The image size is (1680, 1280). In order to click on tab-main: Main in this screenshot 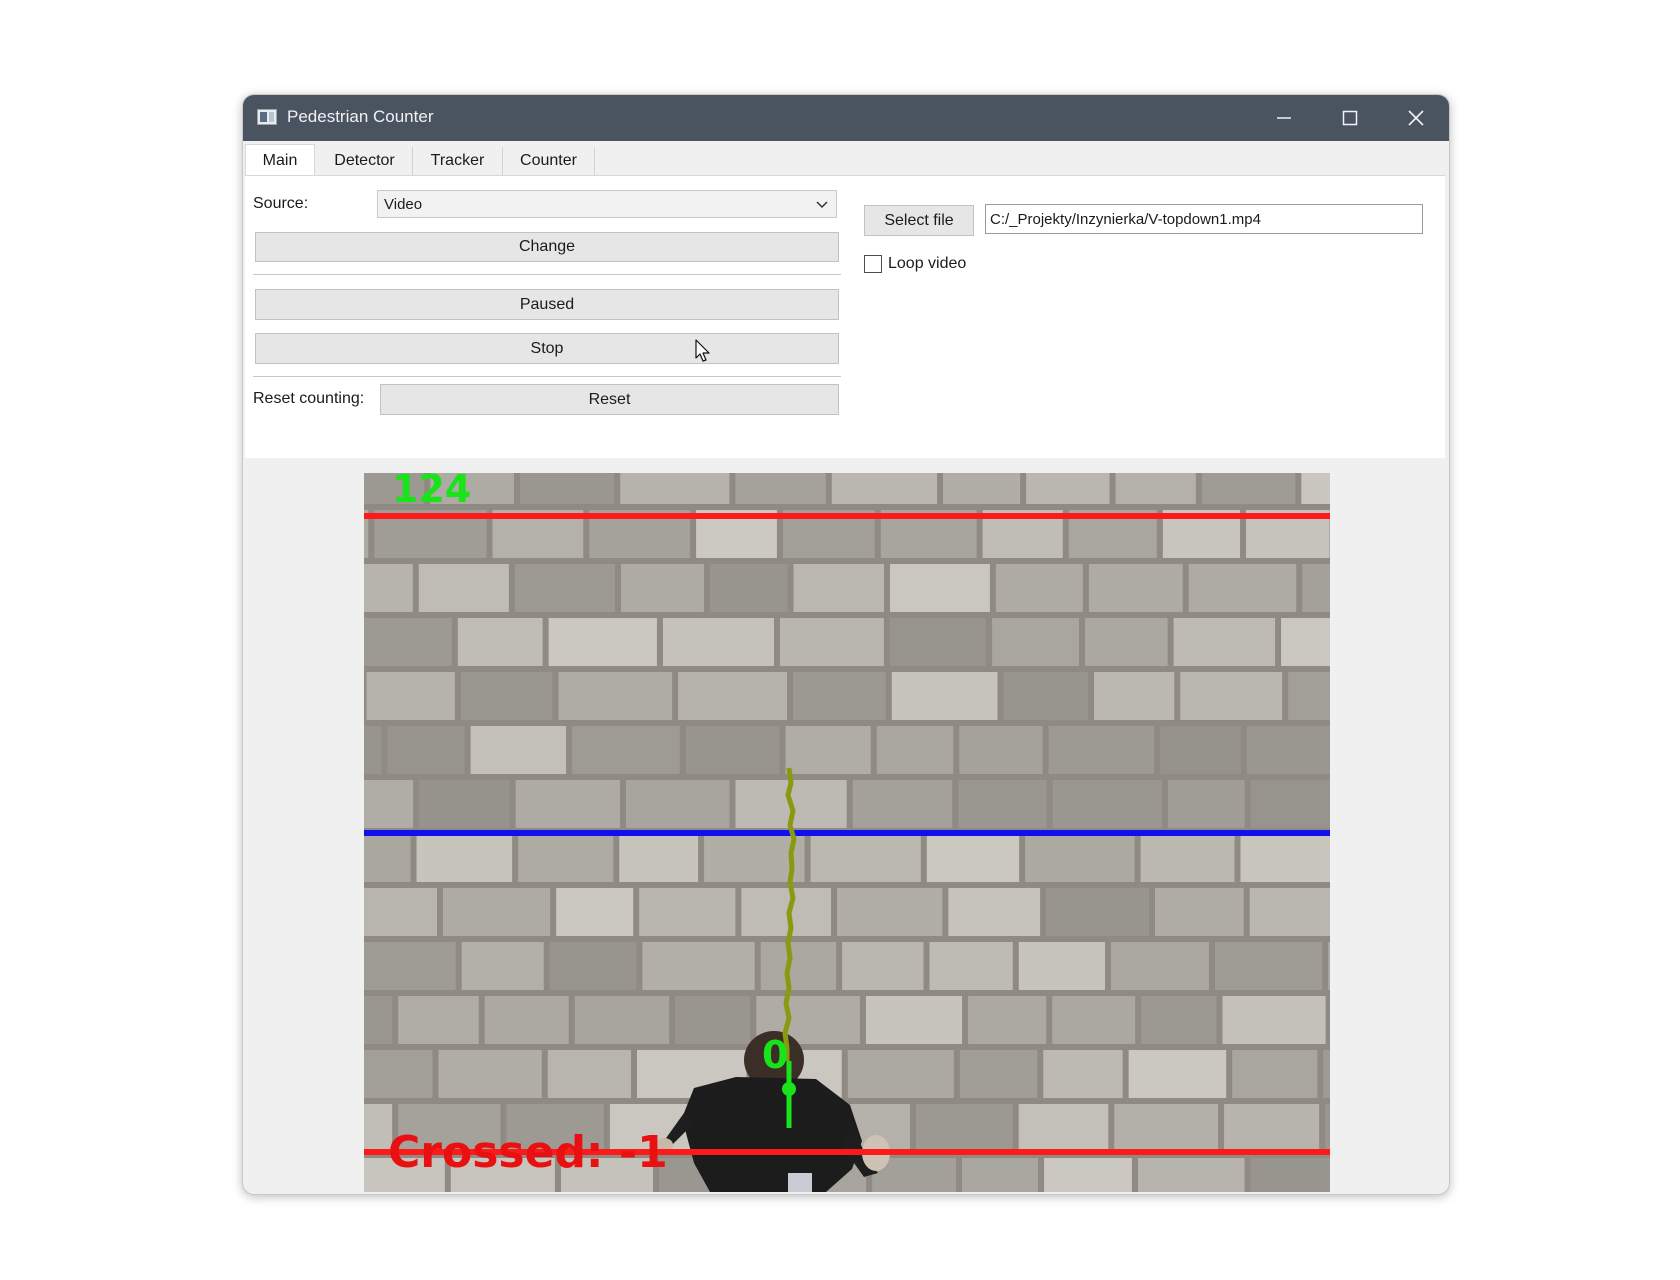, I will do `click(280, 160)`.